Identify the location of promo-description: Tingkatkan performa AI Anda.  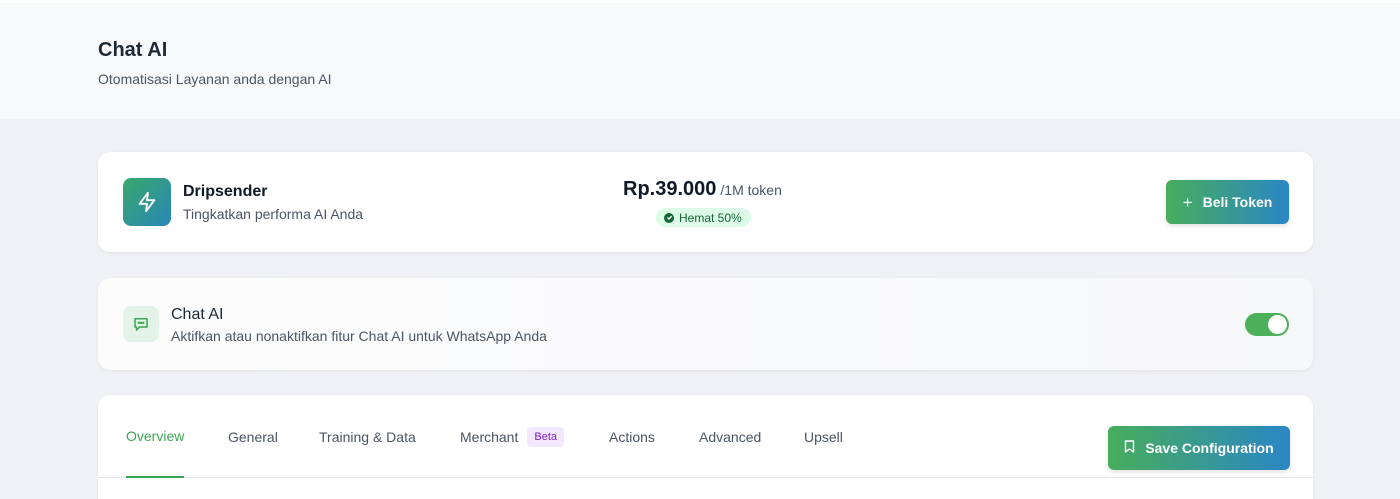
(273, 214).